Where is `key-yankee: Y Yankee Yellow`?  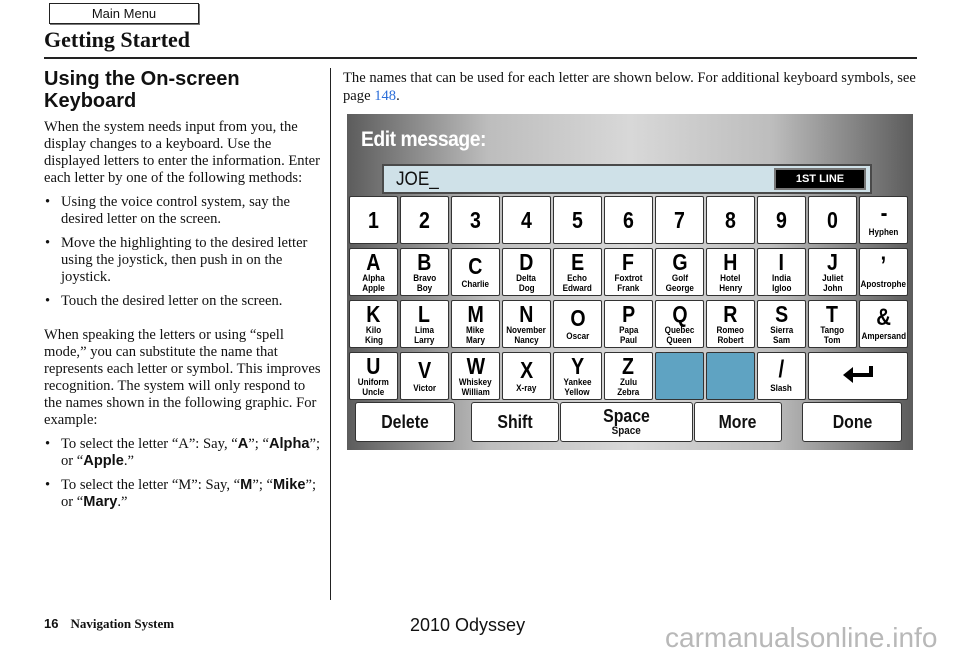 key-yankee: Y Yankee Yellow is located at coordinates (577, 376).